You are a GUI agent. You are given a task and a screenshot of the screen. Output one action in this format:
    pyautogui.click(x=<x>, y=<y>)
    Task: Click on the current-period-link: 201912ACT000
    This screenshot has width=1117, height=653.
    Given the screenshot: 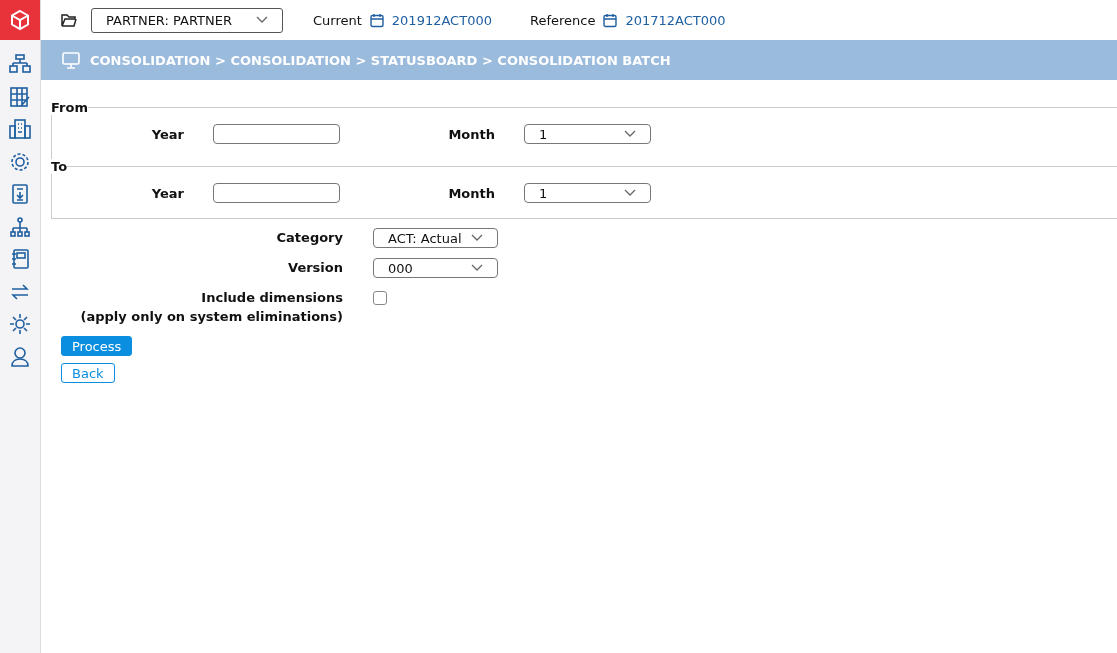 What is the action you would take?
    pyautogui.click(x=441, y=20)
    